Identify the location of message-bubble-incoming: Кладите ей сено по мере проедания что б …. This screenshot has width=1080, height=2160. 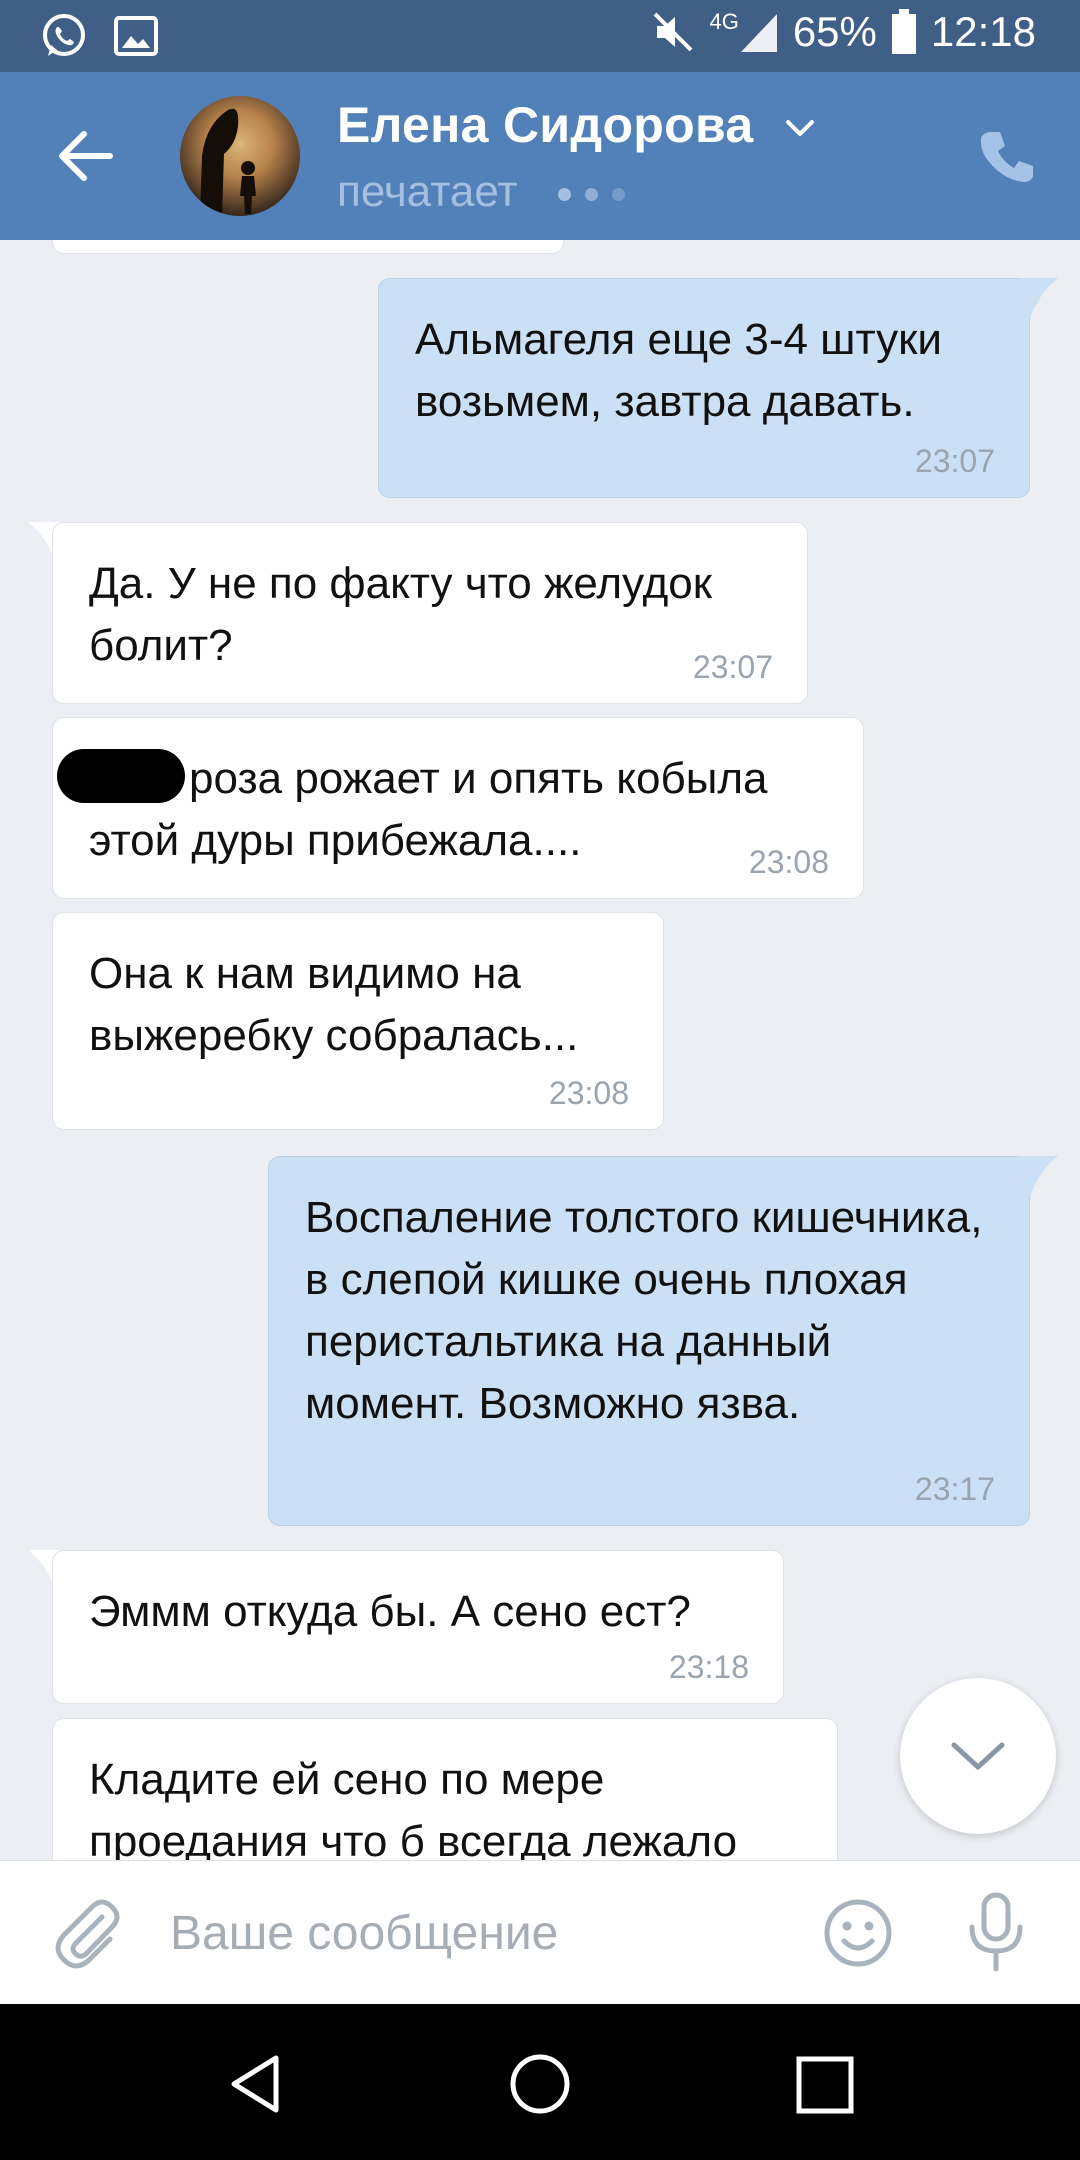
(445, 1789).